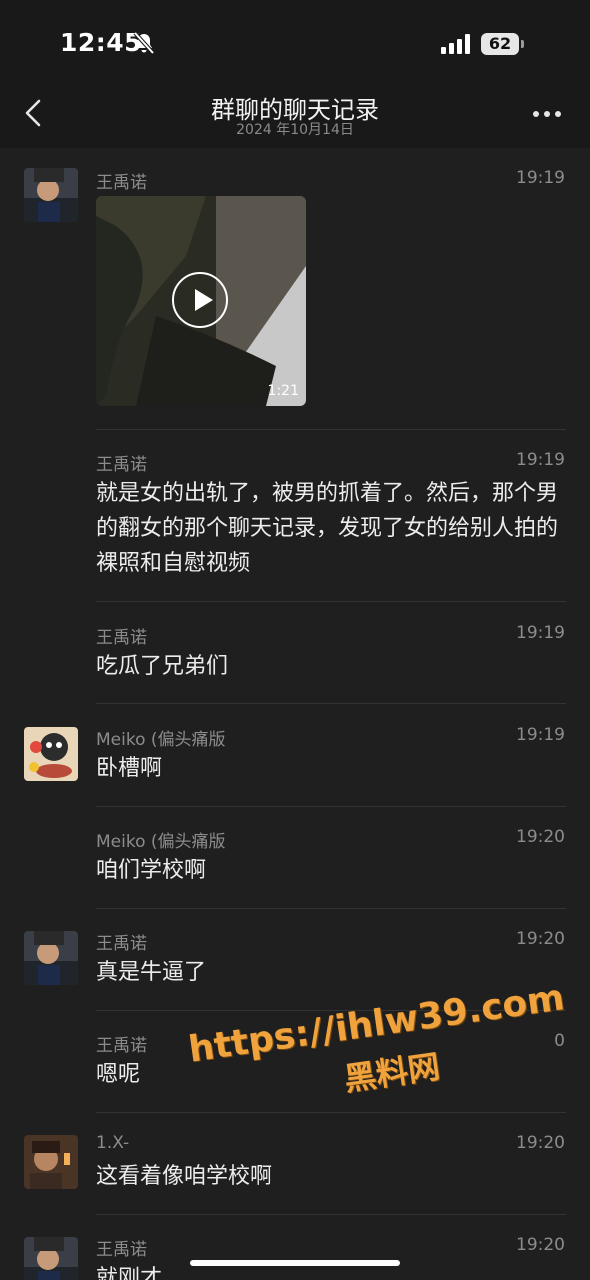 This screenshot has width=590, height=1280. I want to click on battery-tip, so click(522, 44).